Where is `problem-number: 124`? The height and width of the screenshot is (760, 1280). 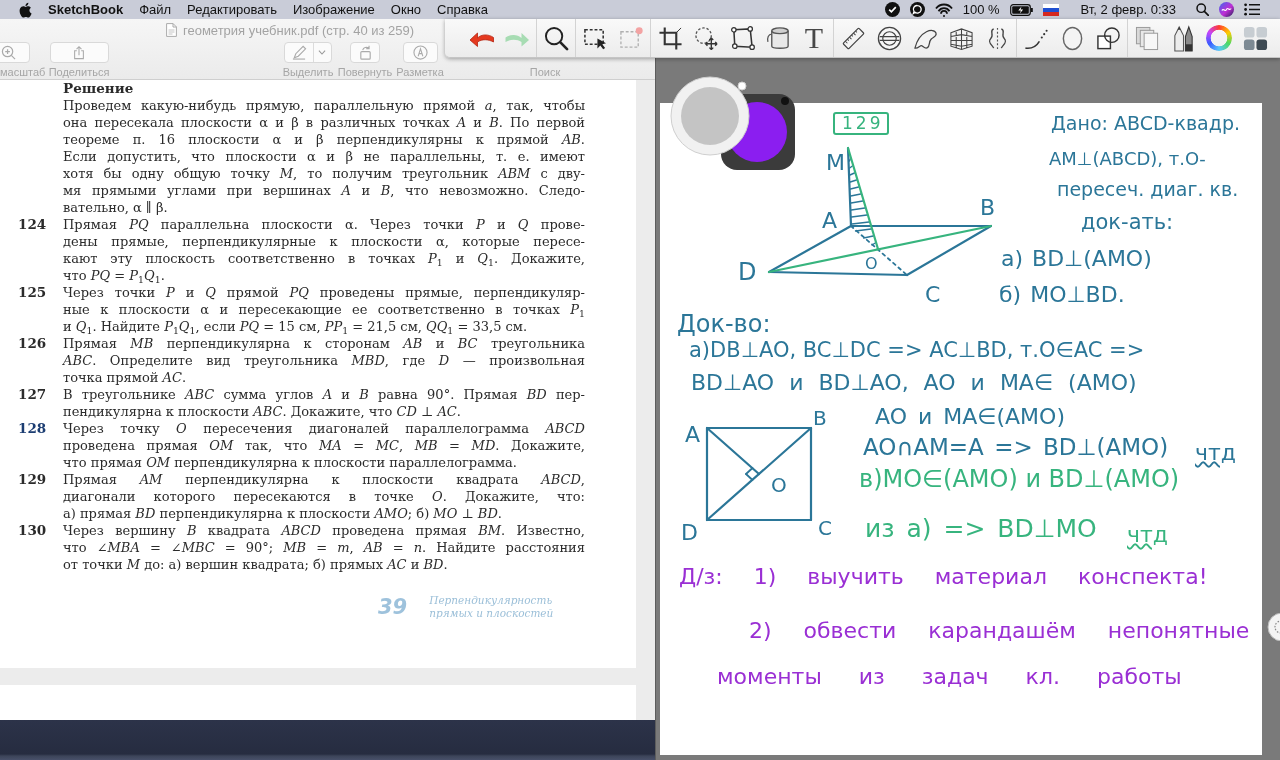
problem-number: 124 is located at coordinates (33, 225).